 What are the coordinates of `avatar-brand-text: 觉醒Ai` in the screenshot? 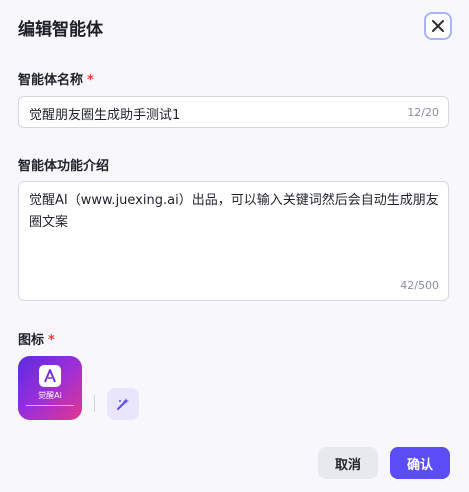 It's located at (50, 395).